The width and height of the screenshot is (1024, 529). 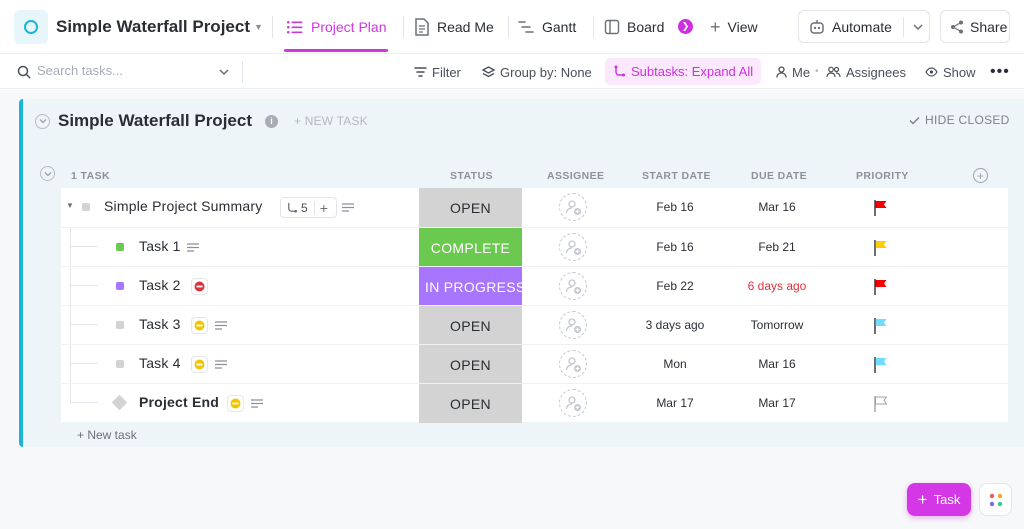 What do you see at coordinates (777, 286) in the screenshot?
I see `due-date: 6 days ago` at bounding box center [777, 286].